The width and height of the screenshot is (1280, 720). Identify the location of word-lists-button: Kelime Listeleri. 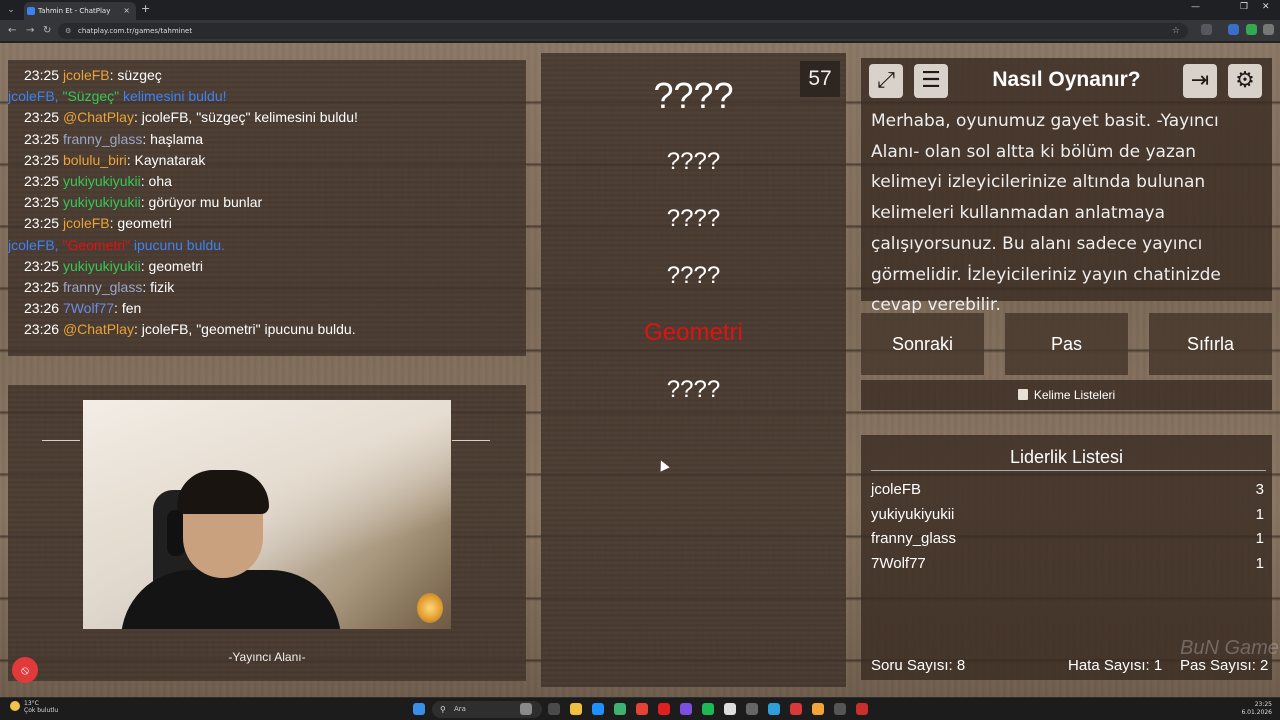
(1066, 395).